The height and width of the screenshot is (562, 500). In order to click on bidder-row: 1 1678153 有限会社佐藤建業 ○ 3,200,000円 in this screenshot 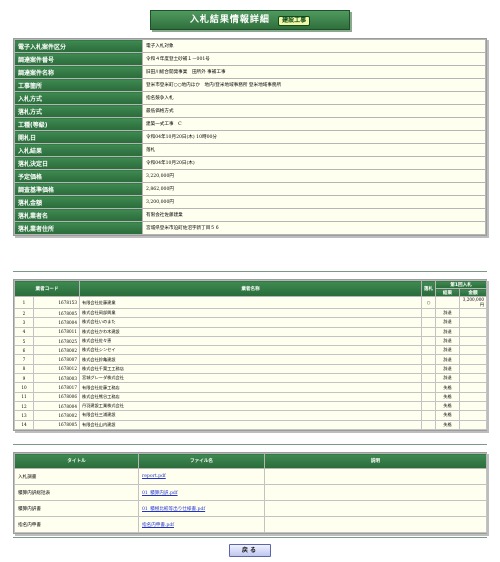, I will do `click(251, 302)`.